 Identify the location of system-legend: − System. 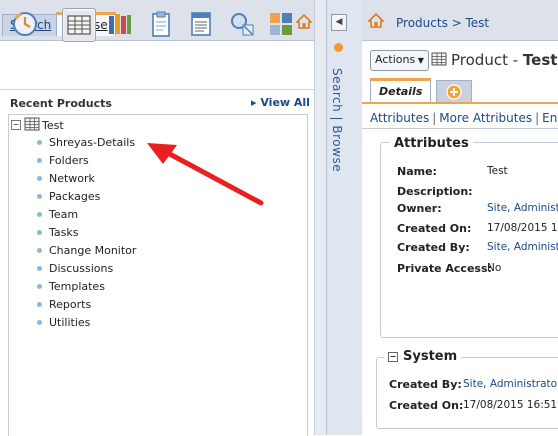
(423, 356).